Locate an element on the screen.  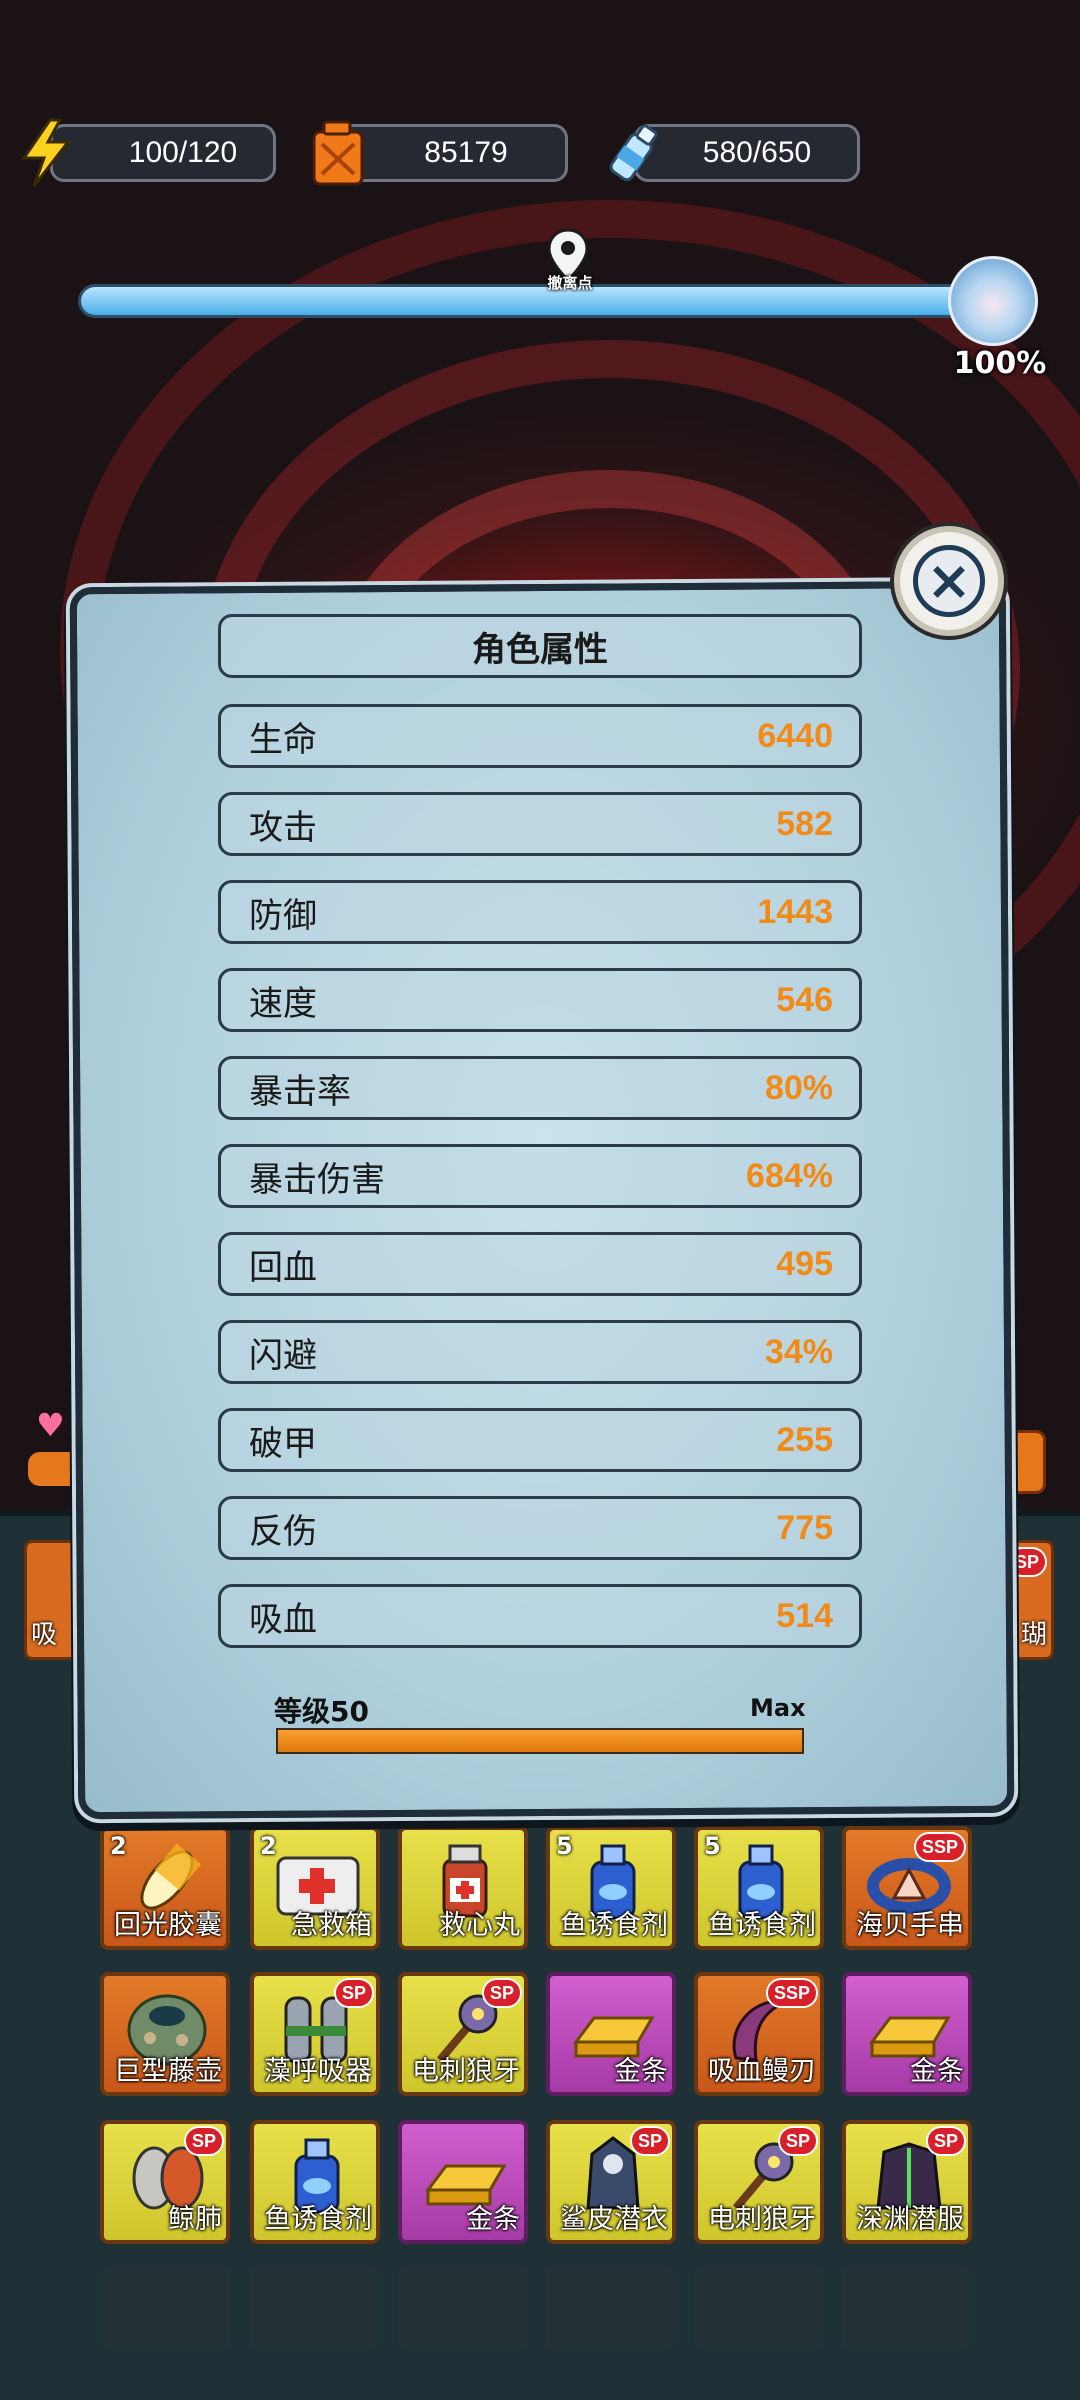
stat-name: 破甲 is located at coordinates (283, 1443).